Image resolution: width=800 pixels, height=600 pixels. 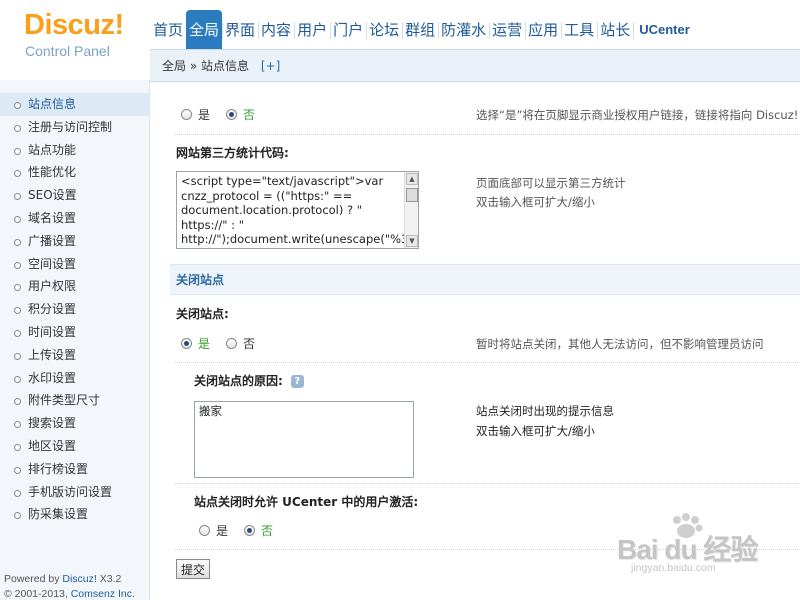 I want to click on close-site-no-radio: 否, so click(x=240, y=343).